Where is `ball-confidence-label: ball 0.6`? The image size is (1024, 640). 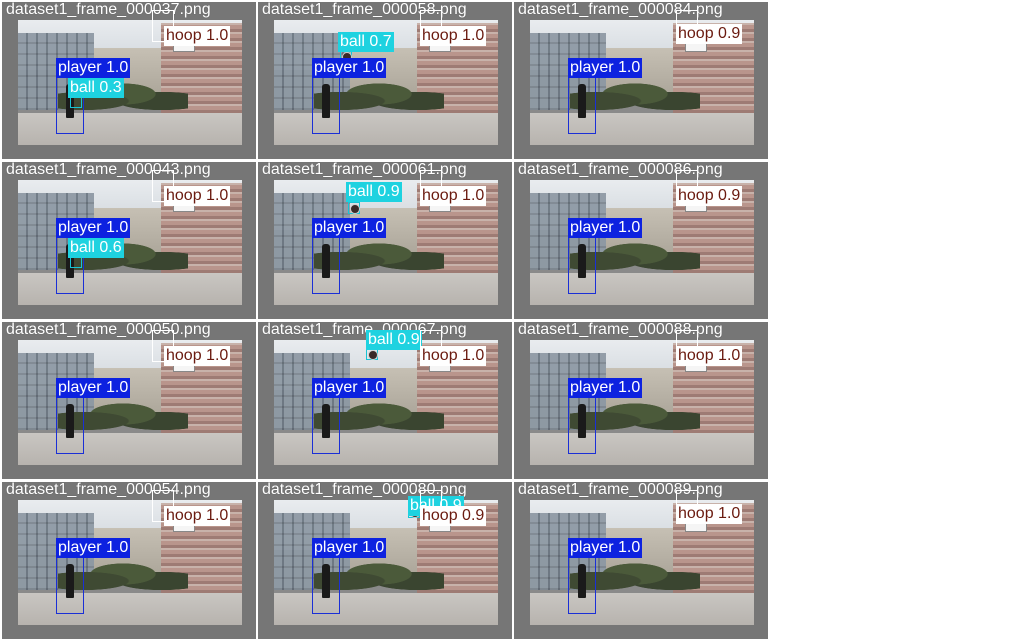 ball-confidence-label: ball 0.6 is located at coordinates (96, 248).